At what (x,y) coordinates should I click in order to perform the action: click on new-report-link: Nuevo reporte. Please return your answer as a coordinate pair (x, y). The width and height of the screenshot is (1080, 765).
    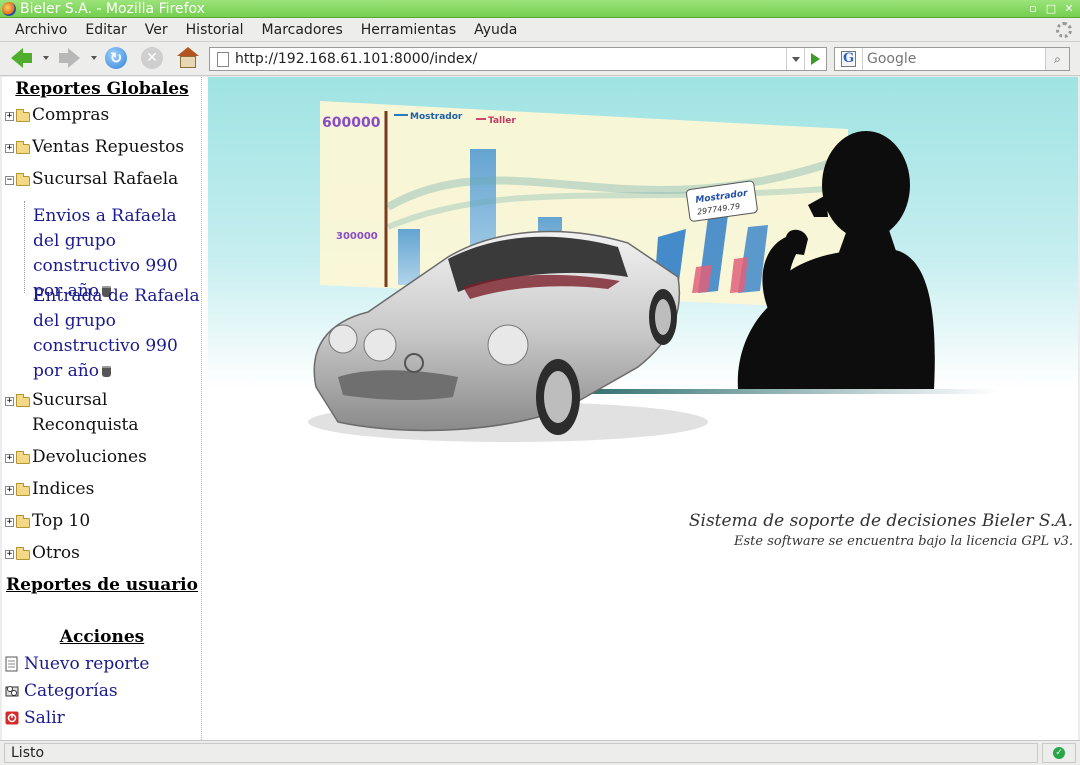
    Looking at the image, I should click on (86, 664).